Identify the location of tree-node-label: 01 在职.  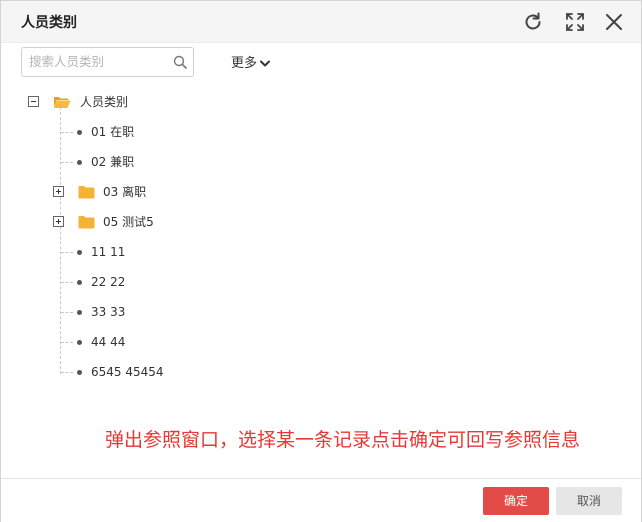
(113, 132).